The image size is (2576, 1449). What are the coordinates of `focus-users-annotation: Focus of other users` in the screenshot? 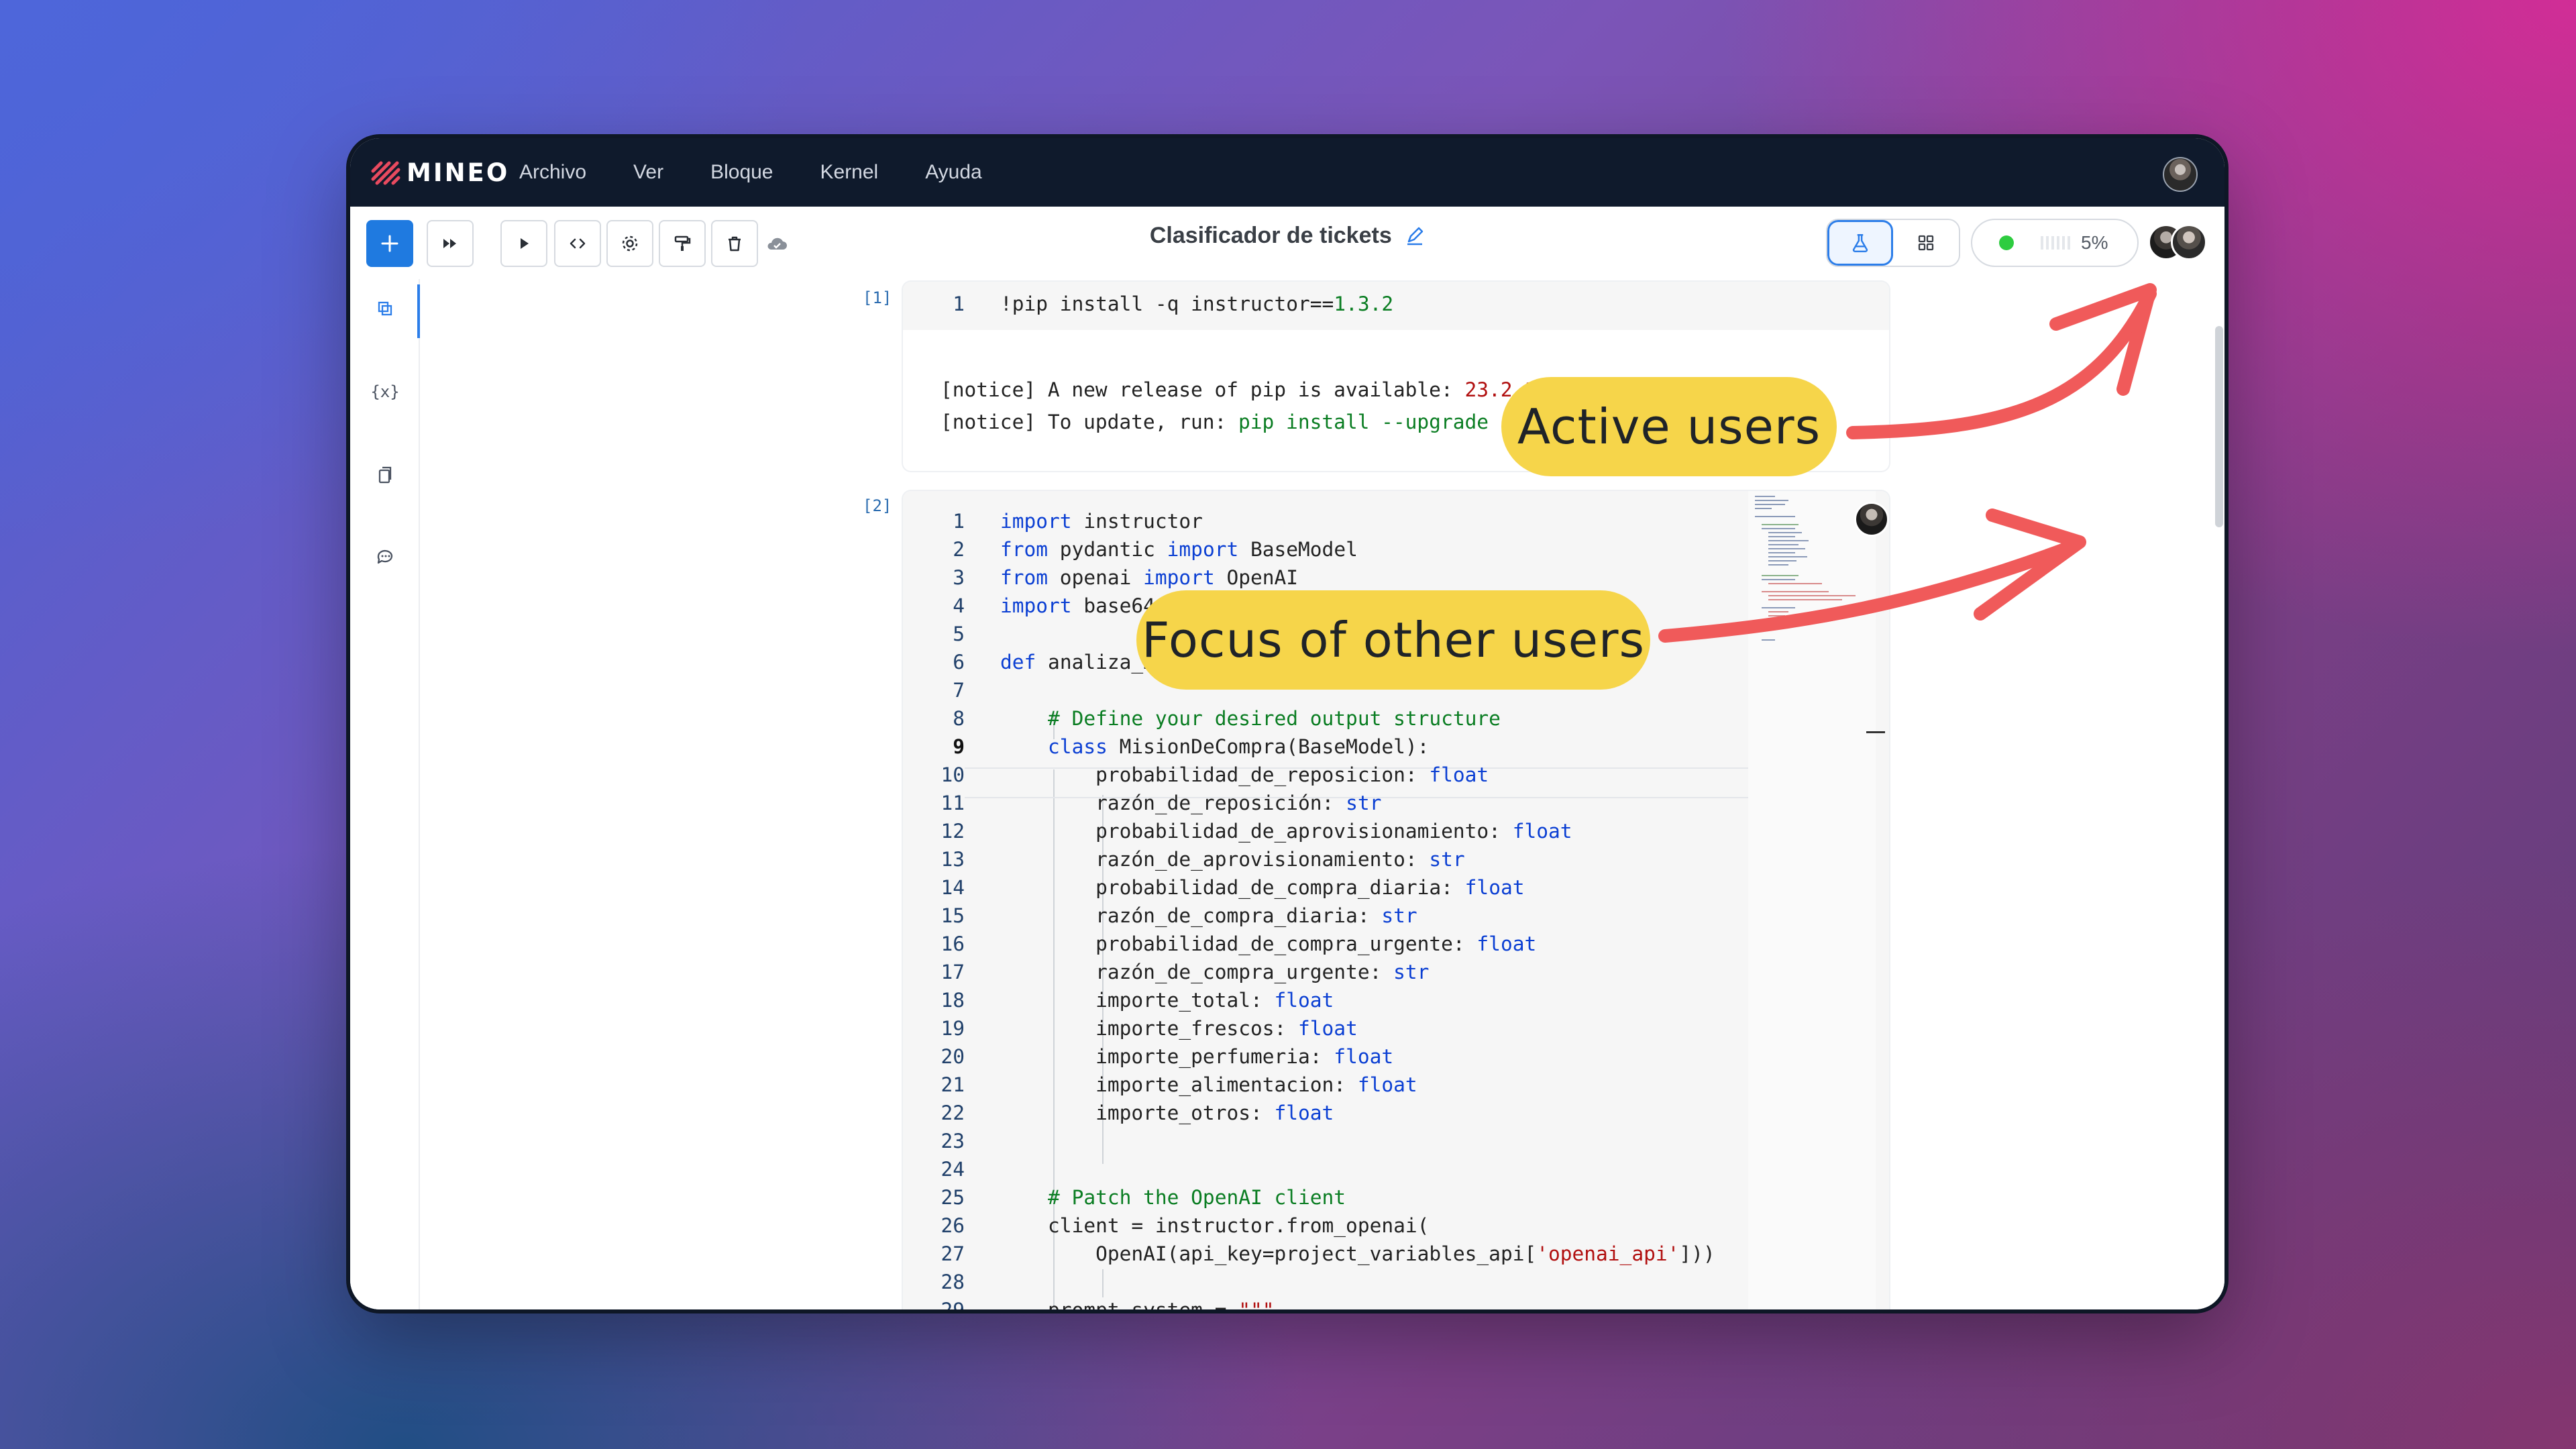 It's located at (1393, 640).